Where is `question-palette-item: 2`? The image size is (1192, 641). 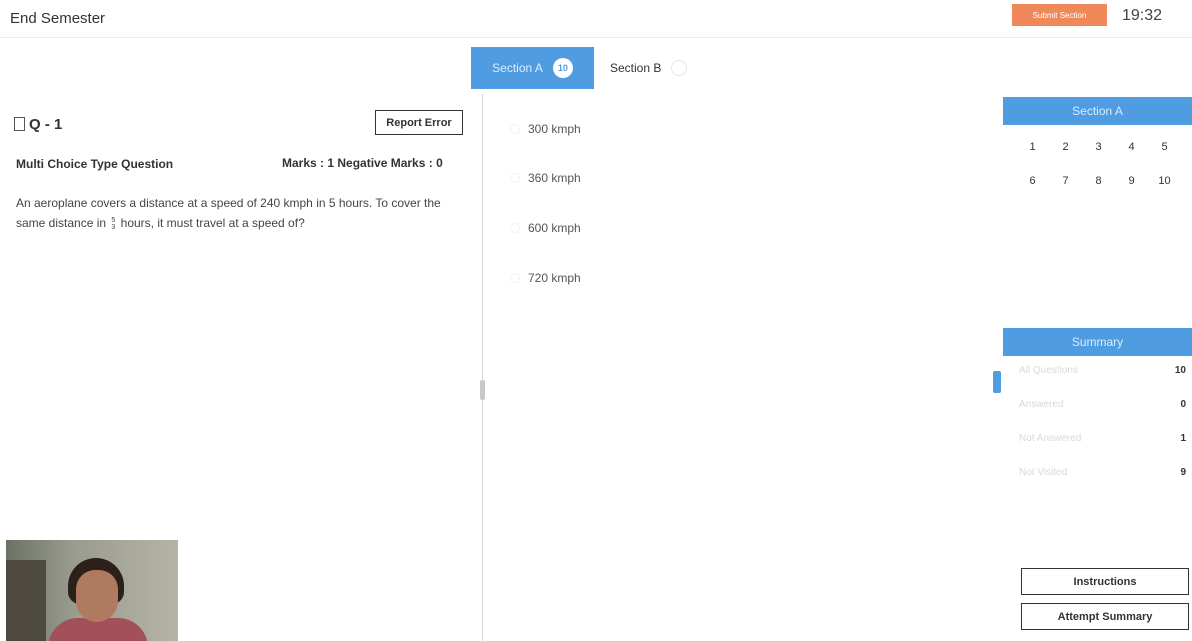
question-palette-item: 2 is located at coordinates (1065, 147).